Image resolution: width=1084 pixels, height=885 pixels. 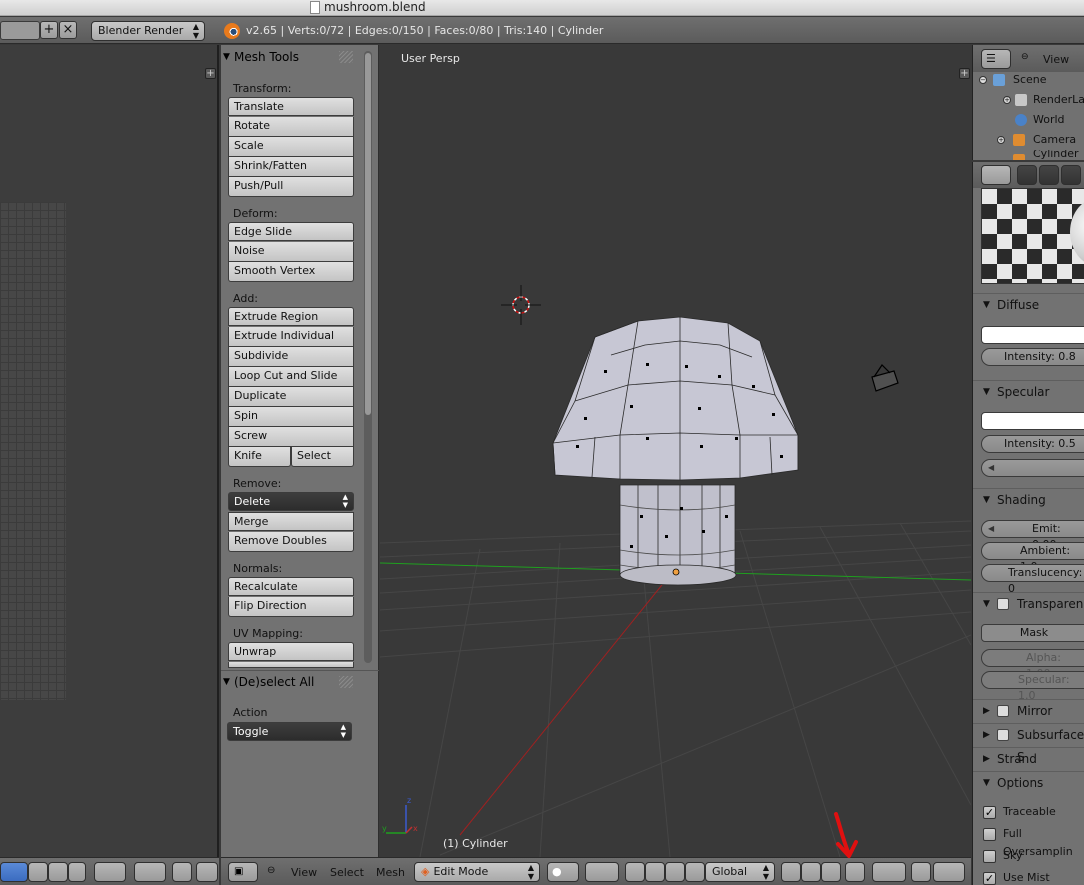 I want to click on knife-select-button: Select, so click(x=322, y=457).